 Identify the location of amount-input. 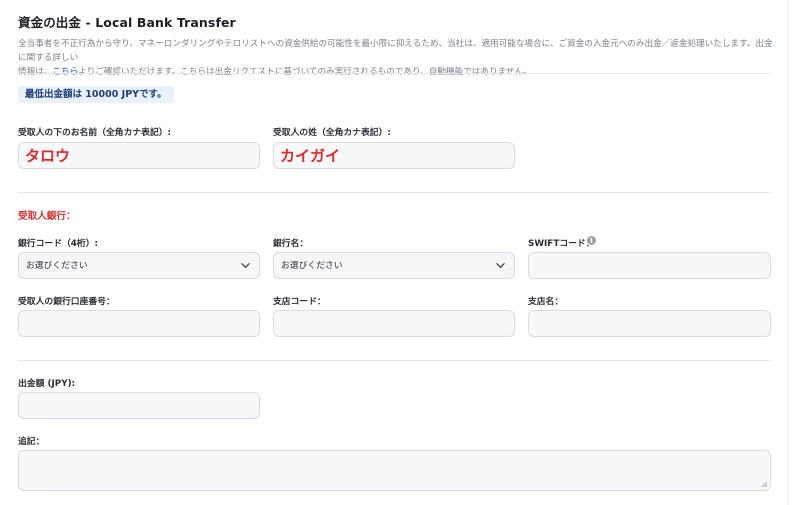
(139, 405).